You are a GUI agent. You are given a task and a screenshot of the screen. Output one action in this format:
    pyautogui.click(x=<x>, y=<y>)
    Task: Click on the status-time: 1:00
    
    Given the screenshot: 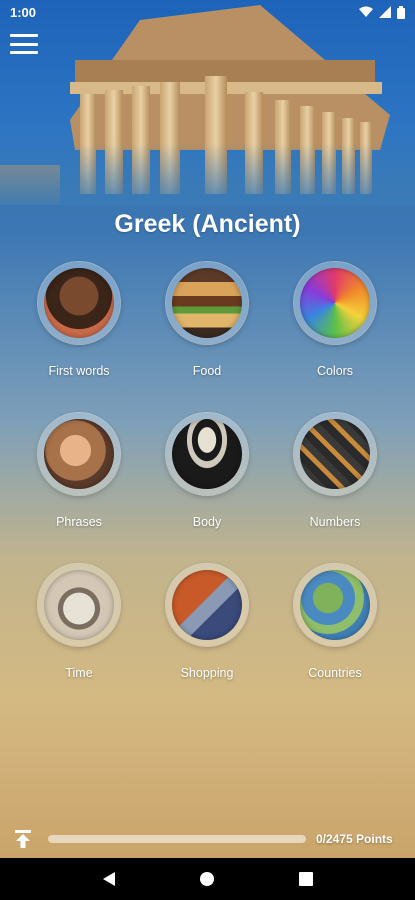 What is the action you would take?
    pyautogui.click(x=23, y=12)
    